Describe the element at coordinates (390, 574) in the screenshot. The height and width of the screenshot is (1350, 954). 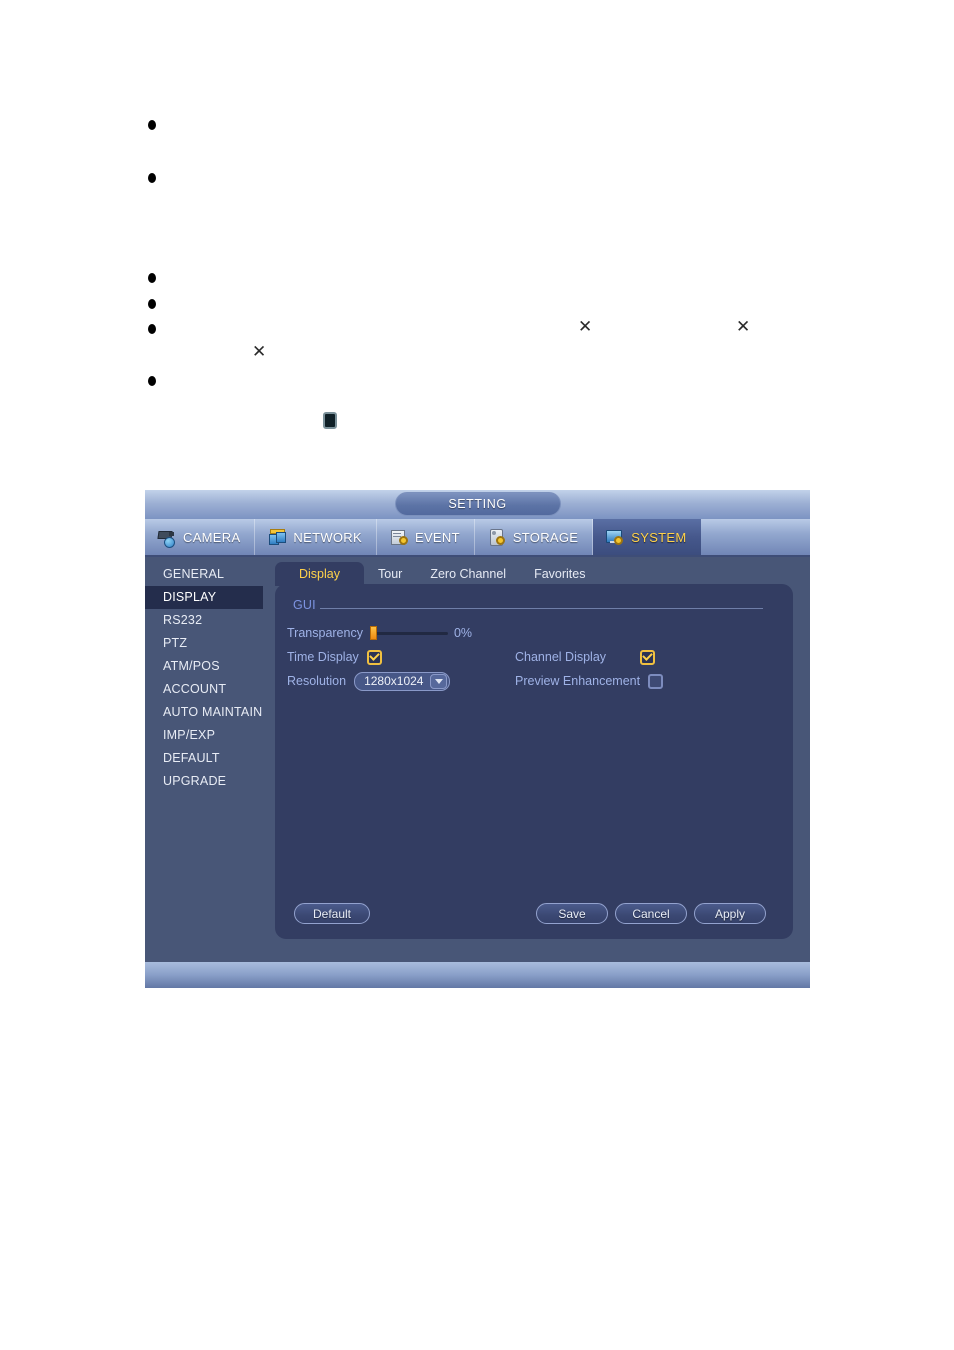
I see `tab-tour: Tour` at that location.